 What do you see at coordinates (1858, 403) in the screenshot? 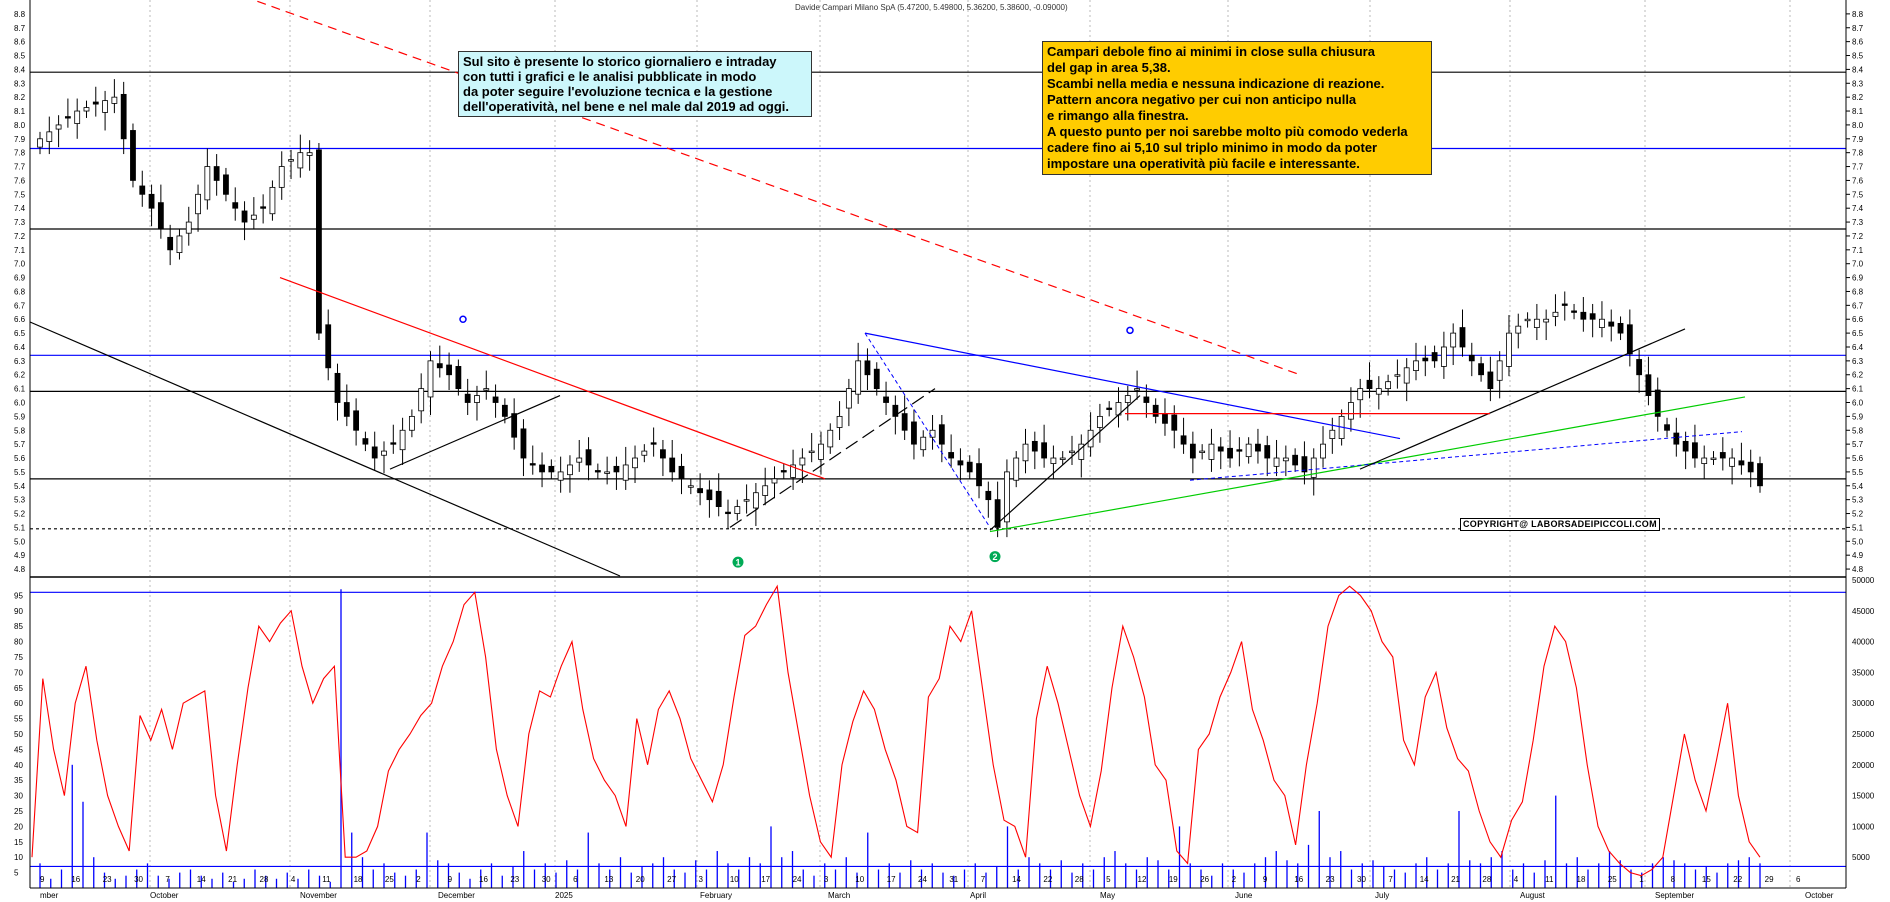
I see `y-tick-label-right: 6.0` at bounding box center [1858, 403].